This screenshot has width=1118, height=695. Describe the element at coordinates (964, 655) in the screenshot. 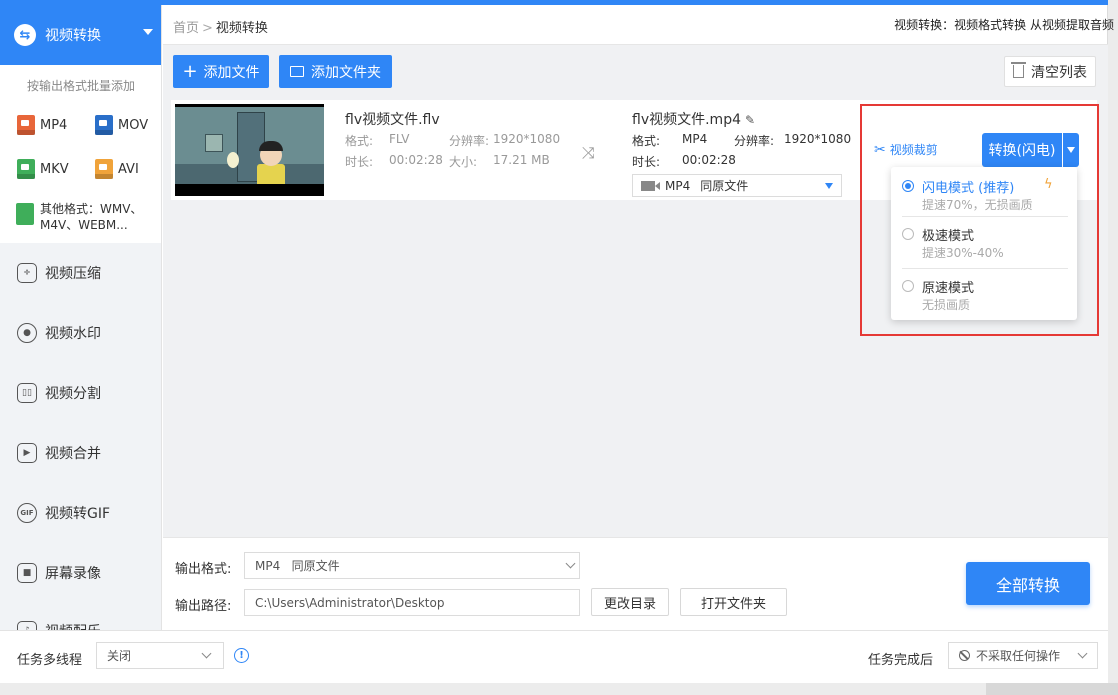

I see `ban-icon` at that location.